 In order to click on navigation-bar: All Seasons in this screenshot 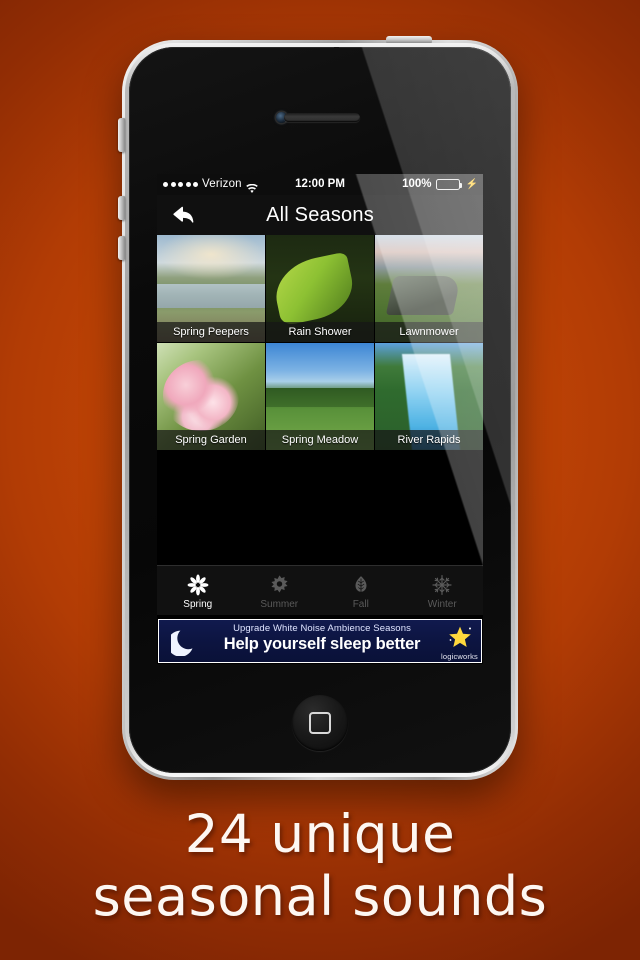, I will do `click(320, 215)`.